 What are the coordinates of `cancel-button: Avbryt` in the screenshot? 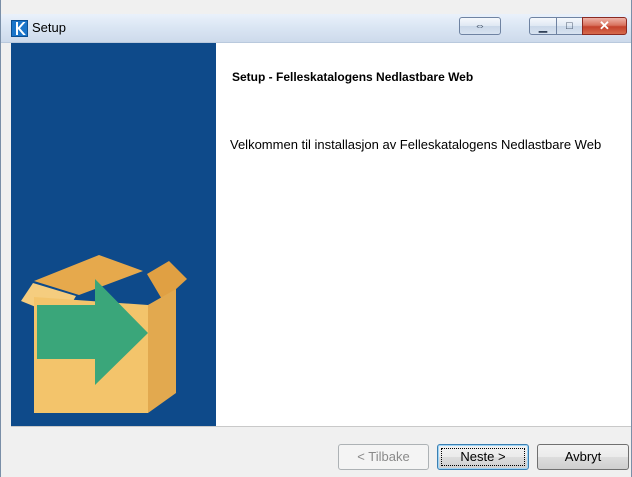 It's located at (583, 457).